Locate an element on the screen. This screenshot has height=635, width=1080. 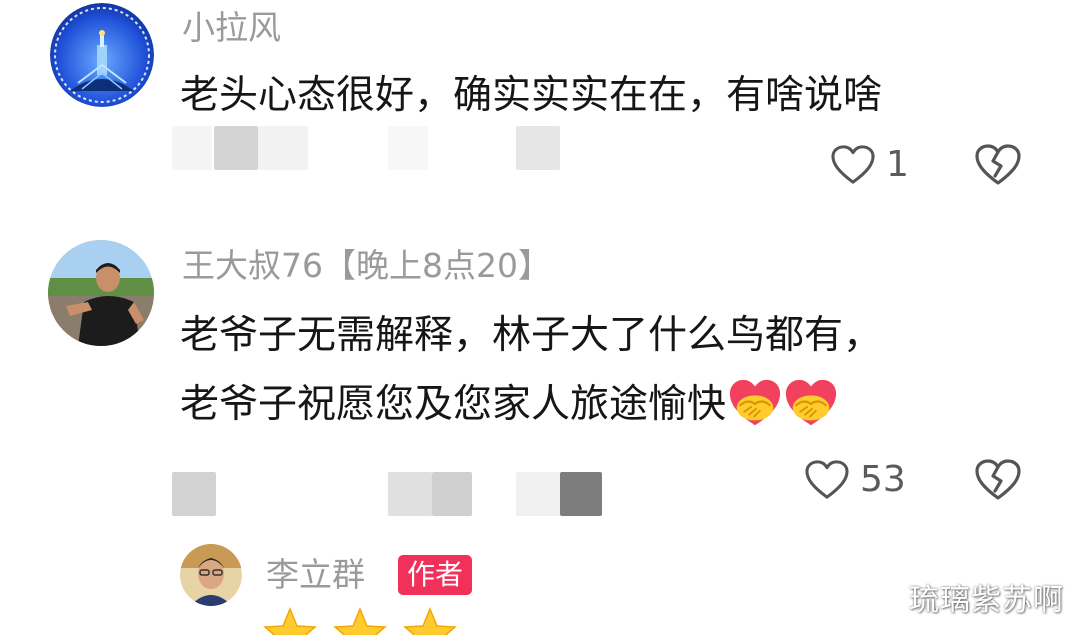
like-count: 1 is located at coordinates (897, 164).